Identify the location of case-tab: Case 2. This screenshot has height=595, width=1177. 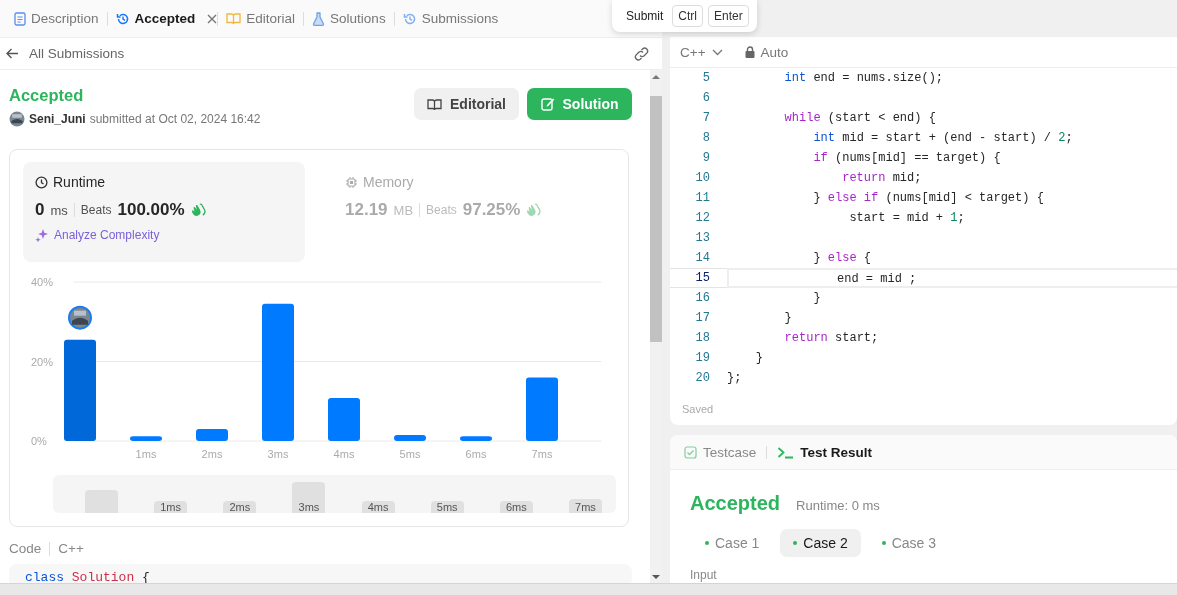
(820, 543).